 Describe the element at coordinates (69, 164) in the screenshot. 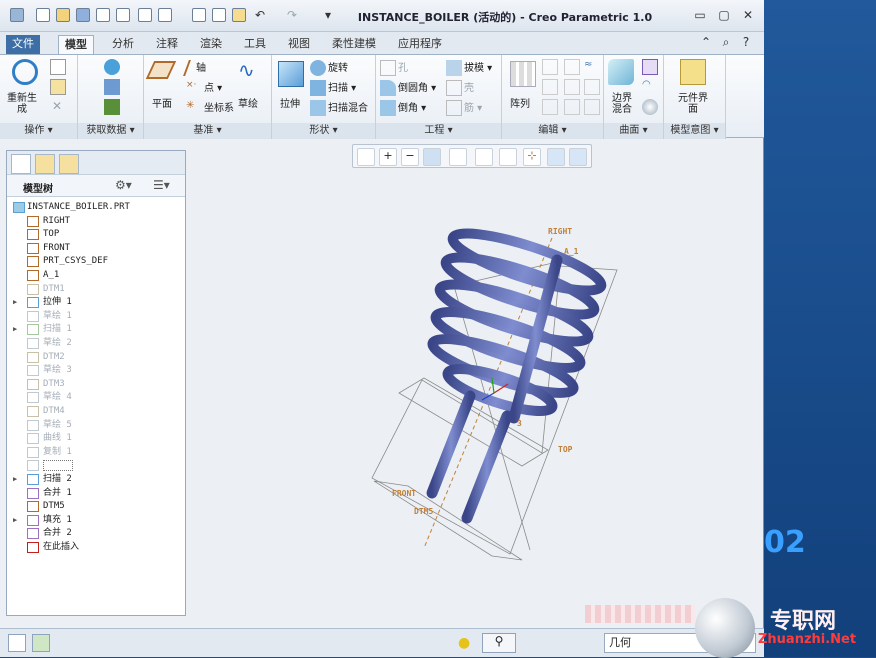

I see `favorites-tab-icon` at that location.